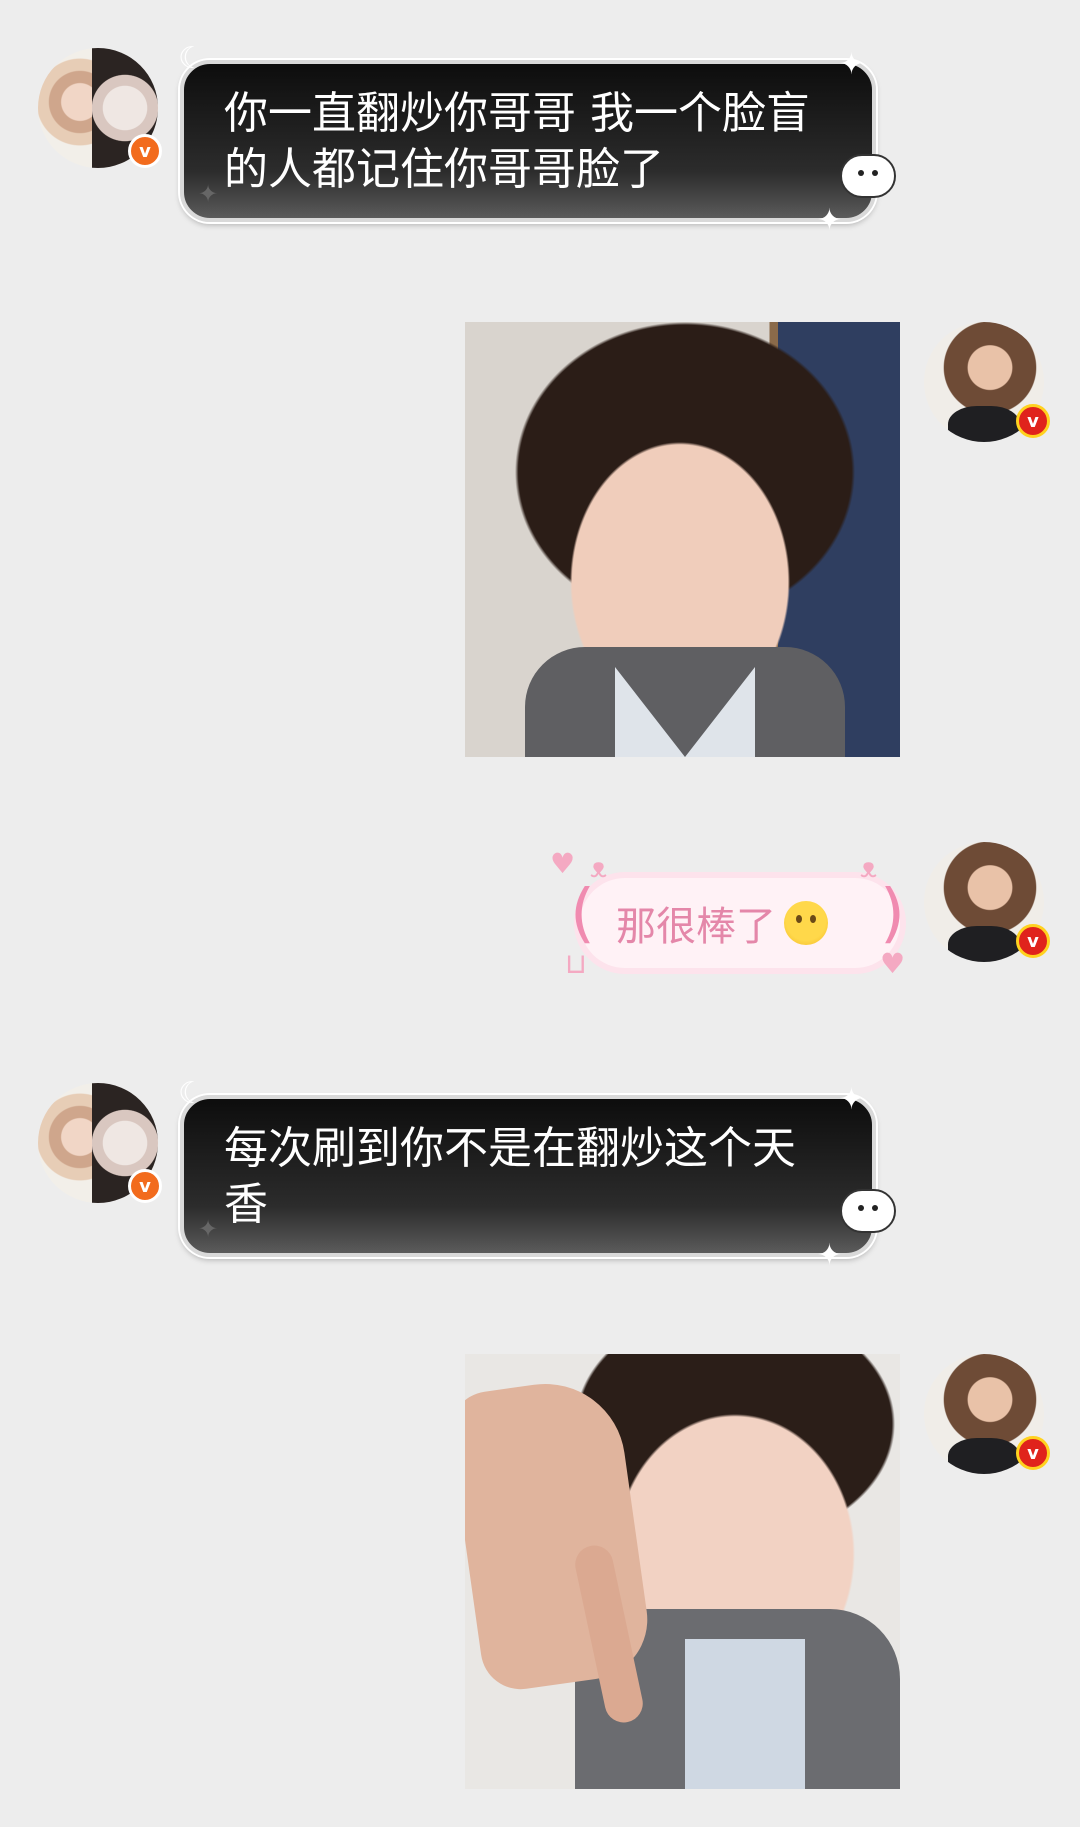 The image size is (1080, 1827). I want to click on message-text: 每次刷到你不是在翻炒这个天香, so click(510, 1176).